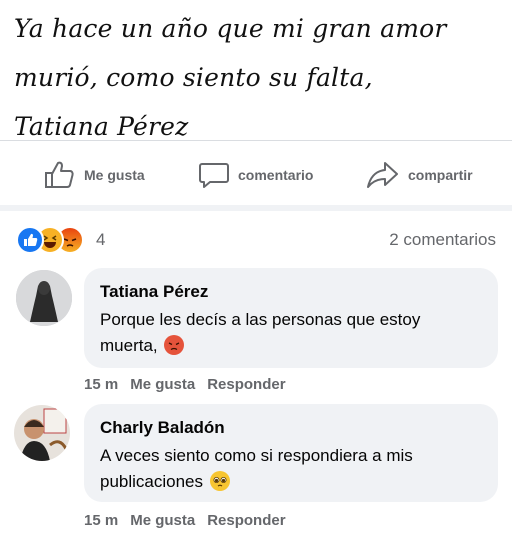  Describe the element at coordinates (129, 345) in the screenshot. I see `comment-text-line-2: muerta,` at that location.